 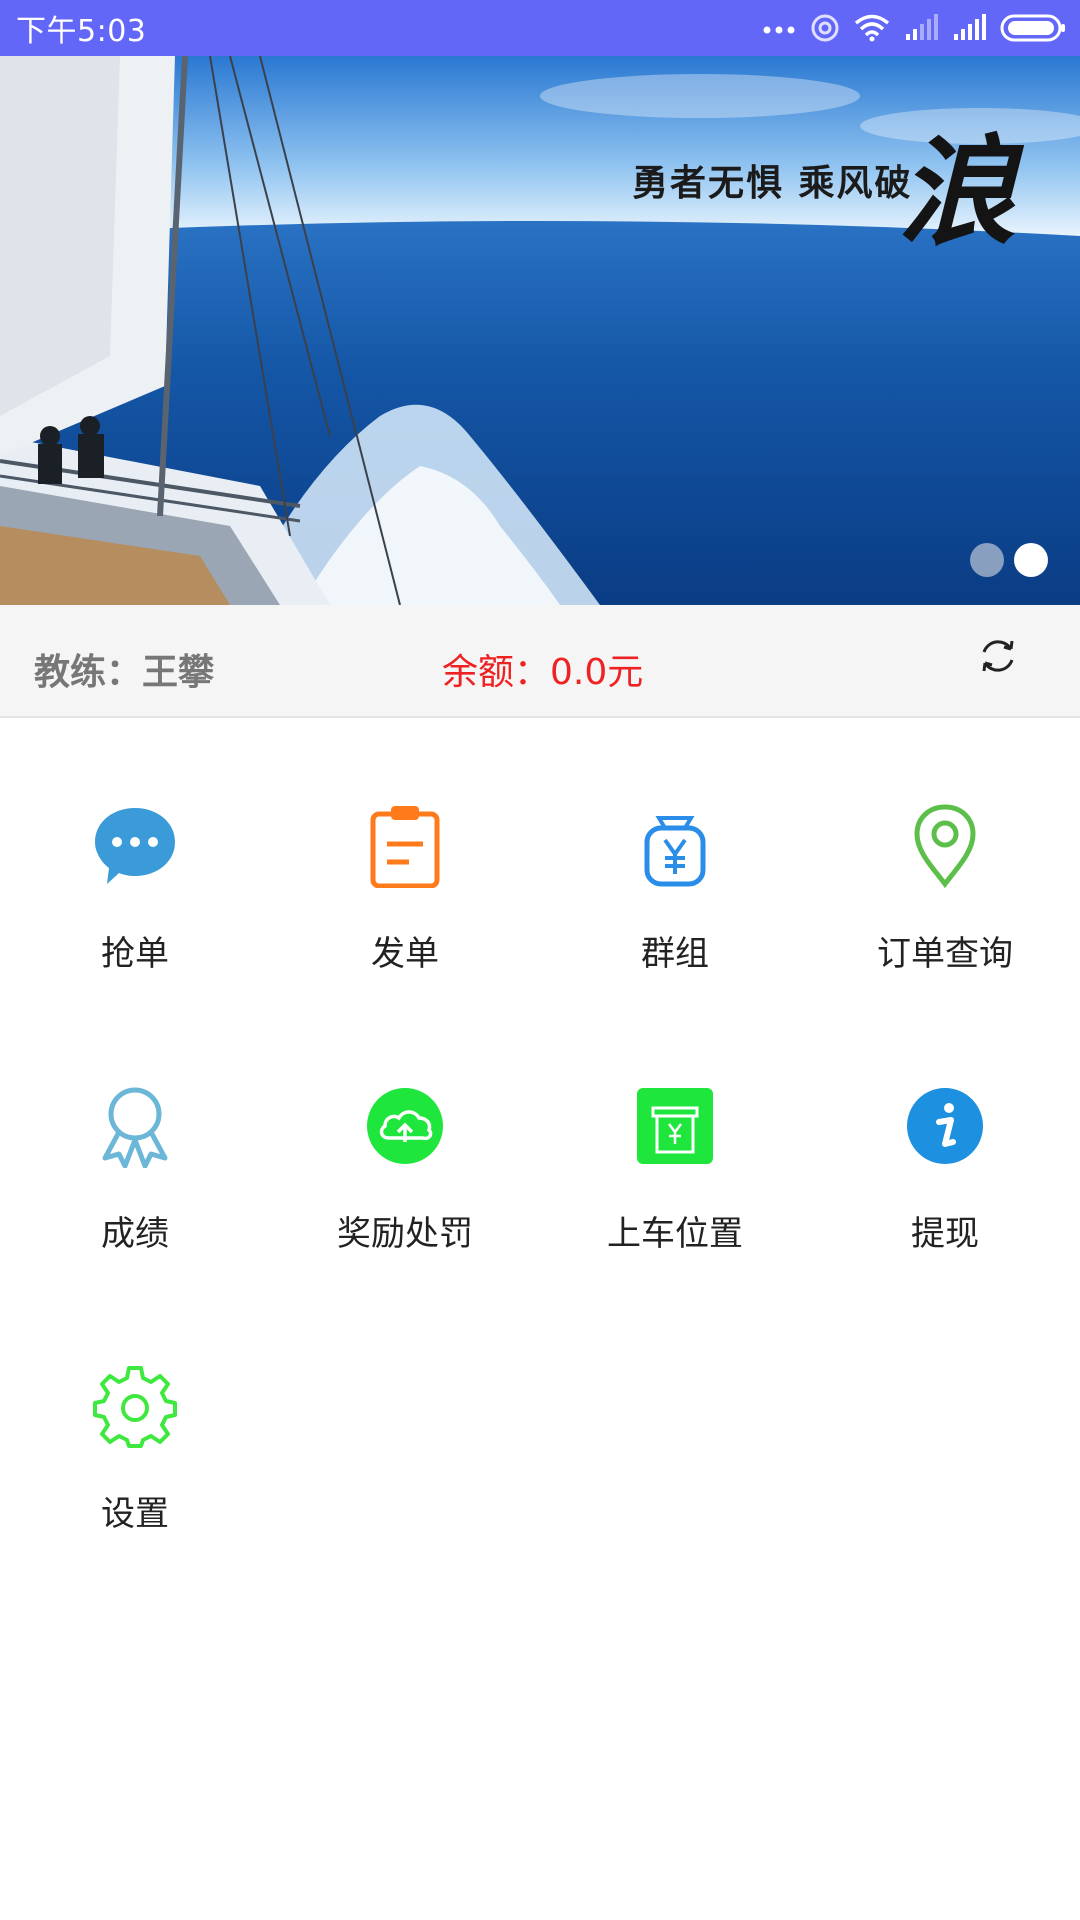 I want to click on menu-item-withdraw: 提现, so click(x=945, y=1140).